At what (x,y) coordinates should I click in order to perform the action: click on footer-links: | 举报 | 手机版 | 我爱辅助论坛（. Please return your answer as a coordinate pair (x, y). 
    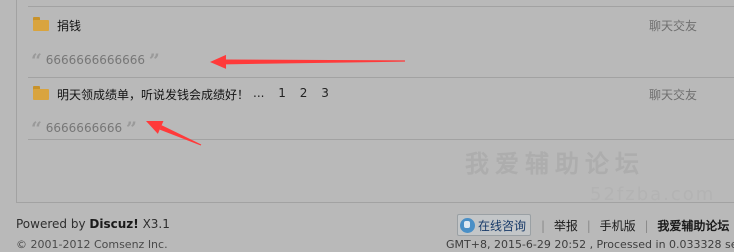
    Looking at the image, I should click on (635, 225).